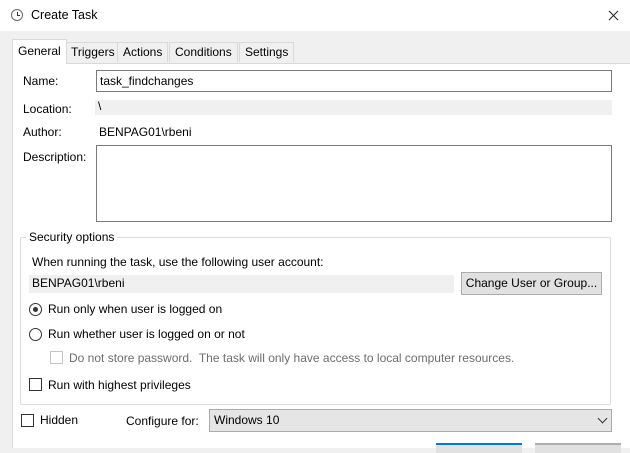 This screenshot has width=630, height=453. Describe the element at coordinates (39, 51) in the screenshot. I see `tab-general: General` at that location.